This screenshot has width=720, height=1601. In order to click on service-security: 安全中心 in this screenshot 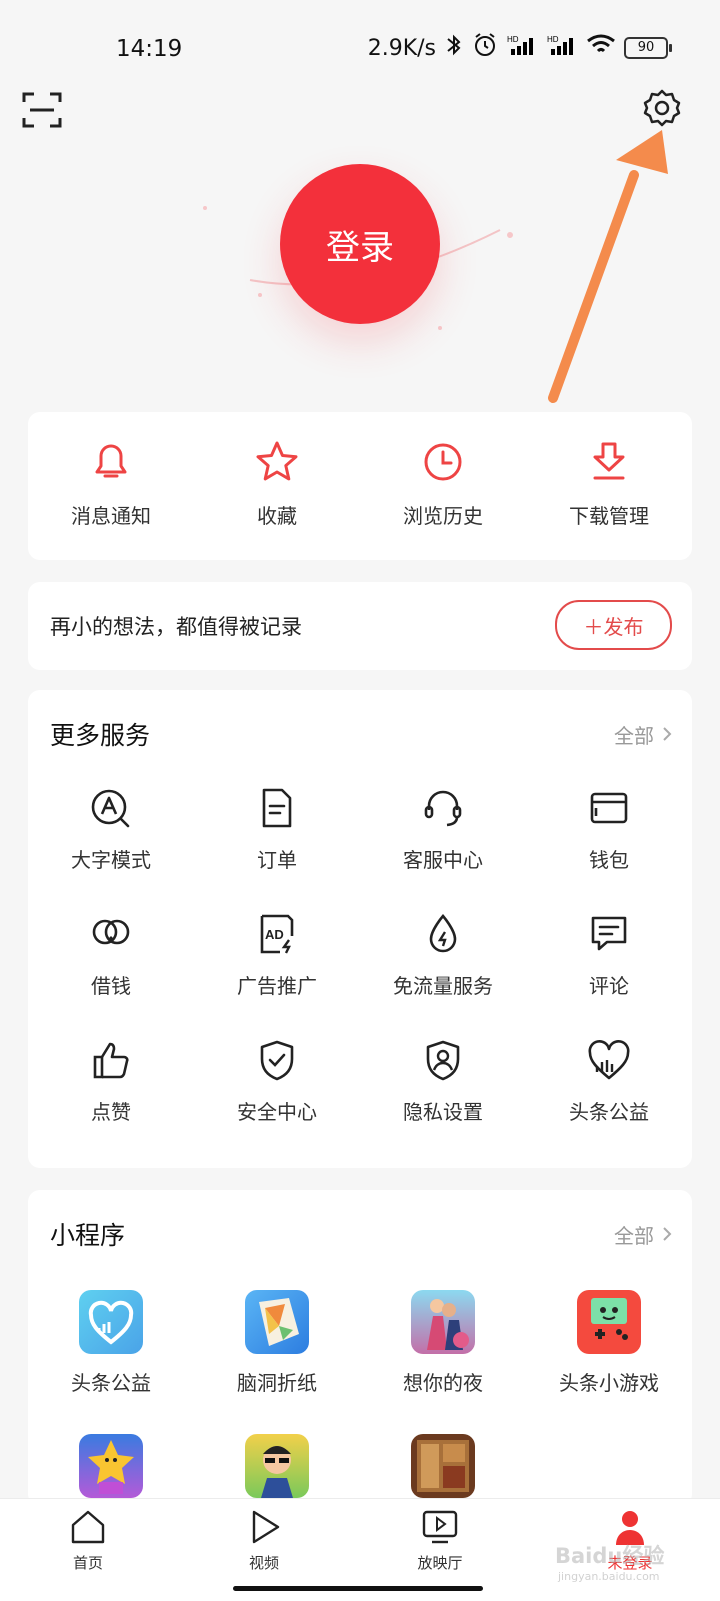, I will do `click(277, 1081)`.